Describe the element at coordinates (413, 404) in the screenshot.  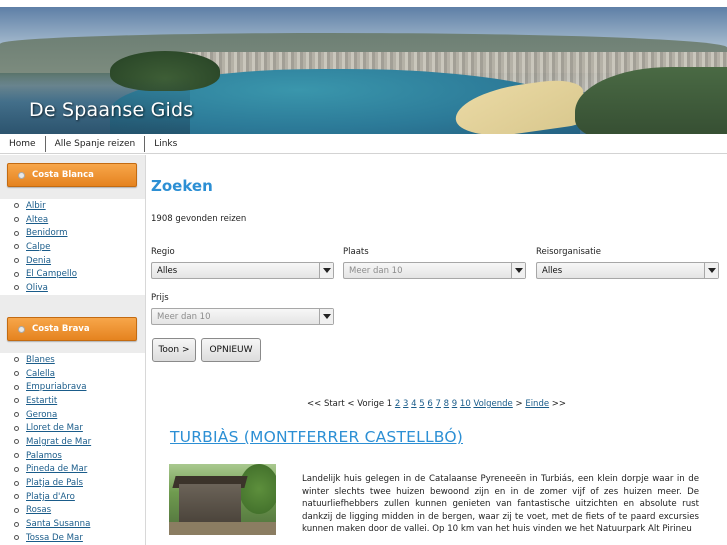
I see `pagination-page: 4` at that location.